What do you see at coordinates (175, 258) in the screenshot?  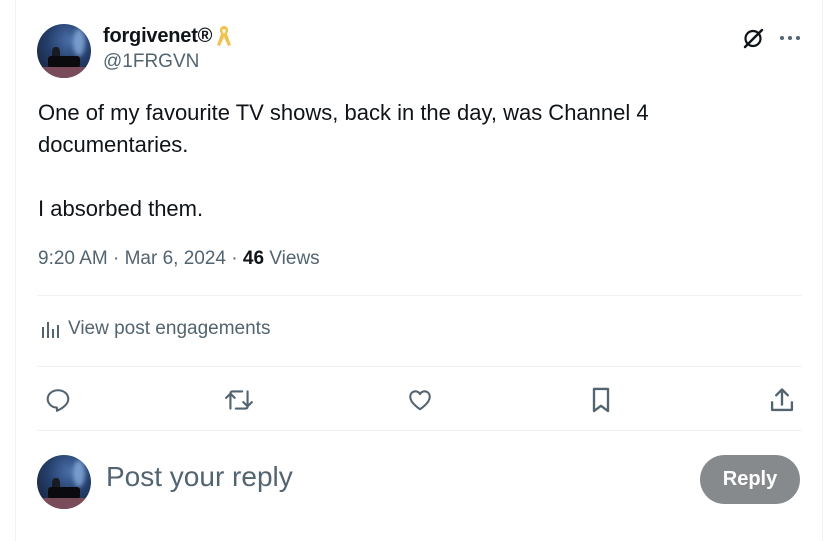 I see `post-date: Mar 6, 2024` at bounding box center [175, 258].